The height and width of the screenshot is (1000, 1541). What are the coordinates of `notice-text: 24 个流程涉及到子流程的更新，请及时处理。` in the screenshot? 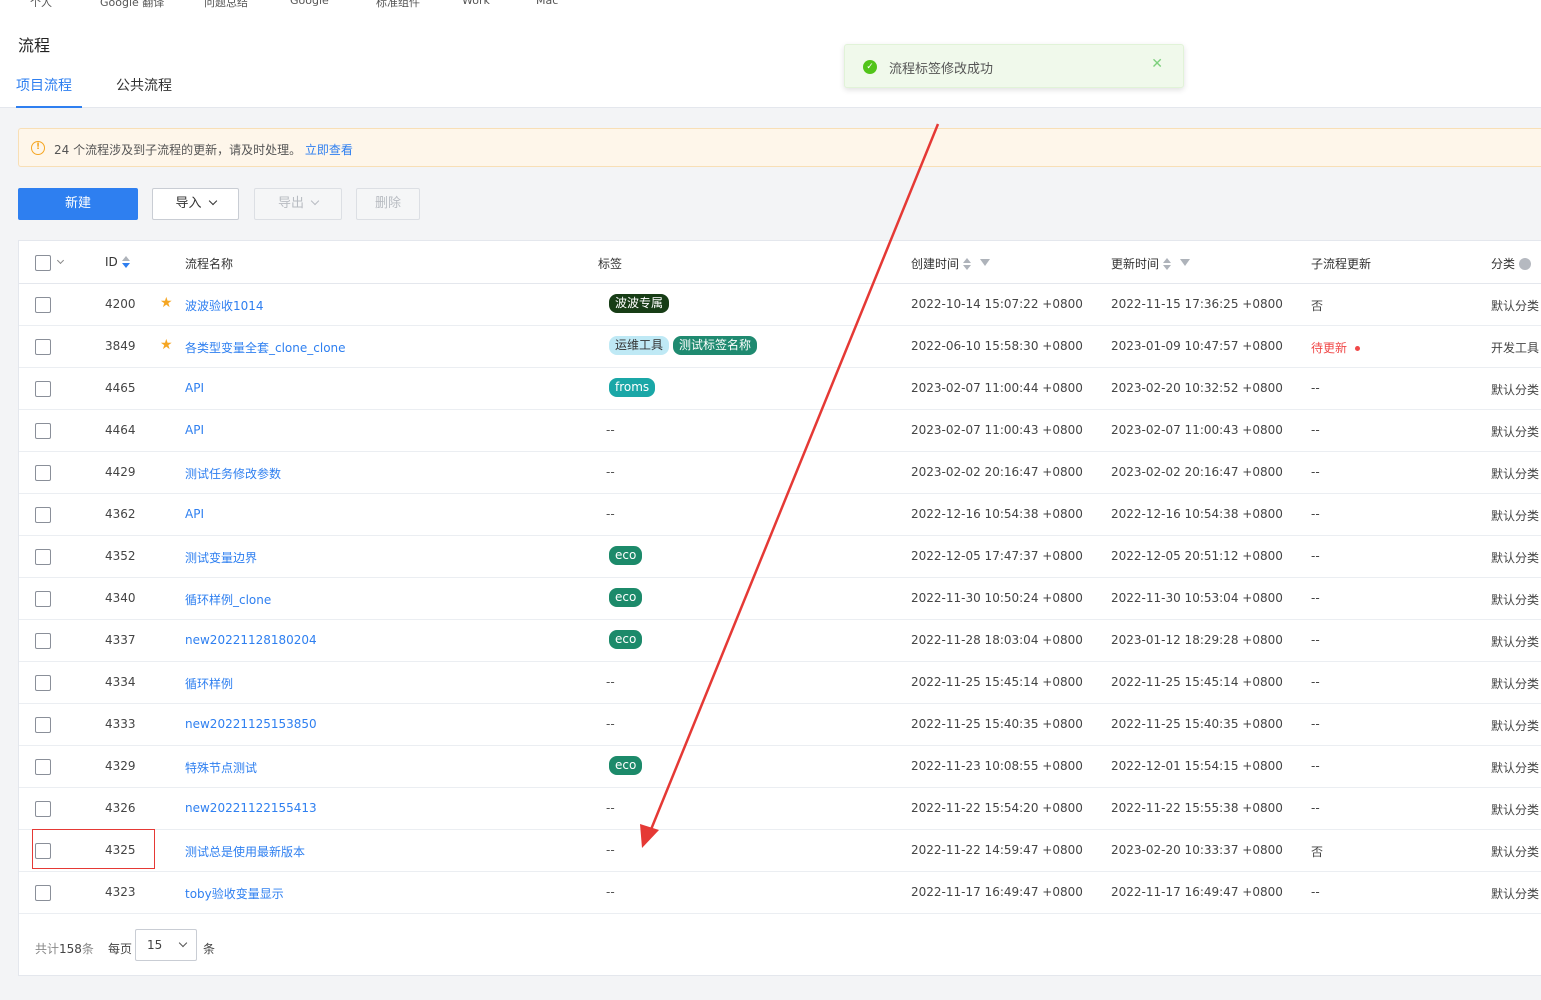 It's located at (178, 150).